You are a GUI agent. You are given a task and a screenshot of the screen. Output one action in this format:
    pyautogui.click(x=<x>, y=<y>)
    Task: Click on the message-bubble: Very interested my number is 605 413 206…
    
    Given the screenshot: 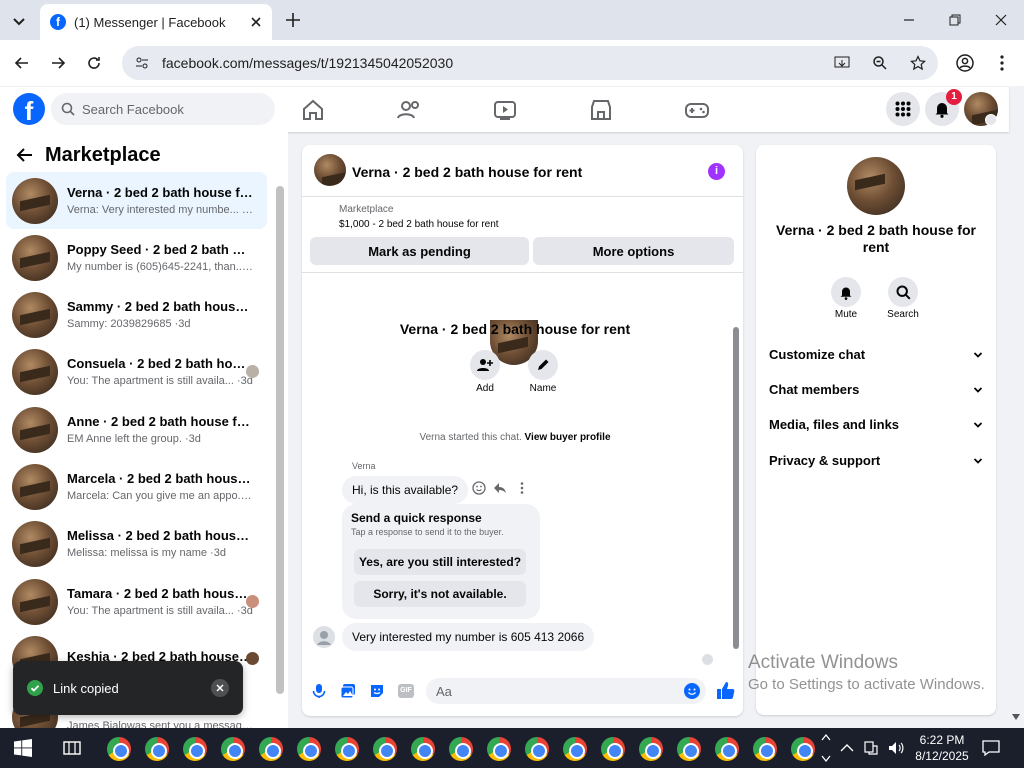 What is the action you would take?
    pyautogui.click(x=468, y=637)
    